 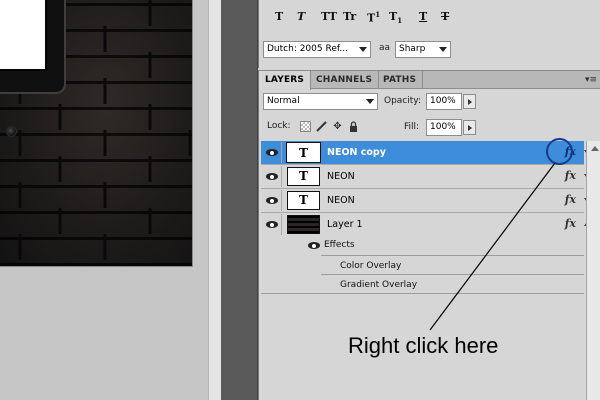 What do you see at coordinates (593, 270) in the screenshot?
I see `layers-scrollbar` at bounding box center [593, 270].